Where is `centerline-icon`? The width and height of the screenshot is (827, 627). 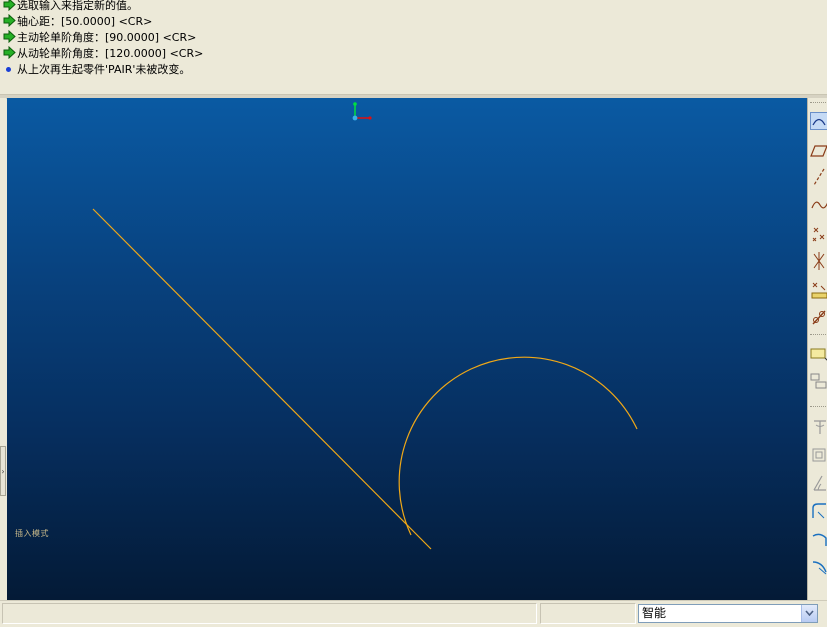
centerline-icon is located at coordinates (818, 177).